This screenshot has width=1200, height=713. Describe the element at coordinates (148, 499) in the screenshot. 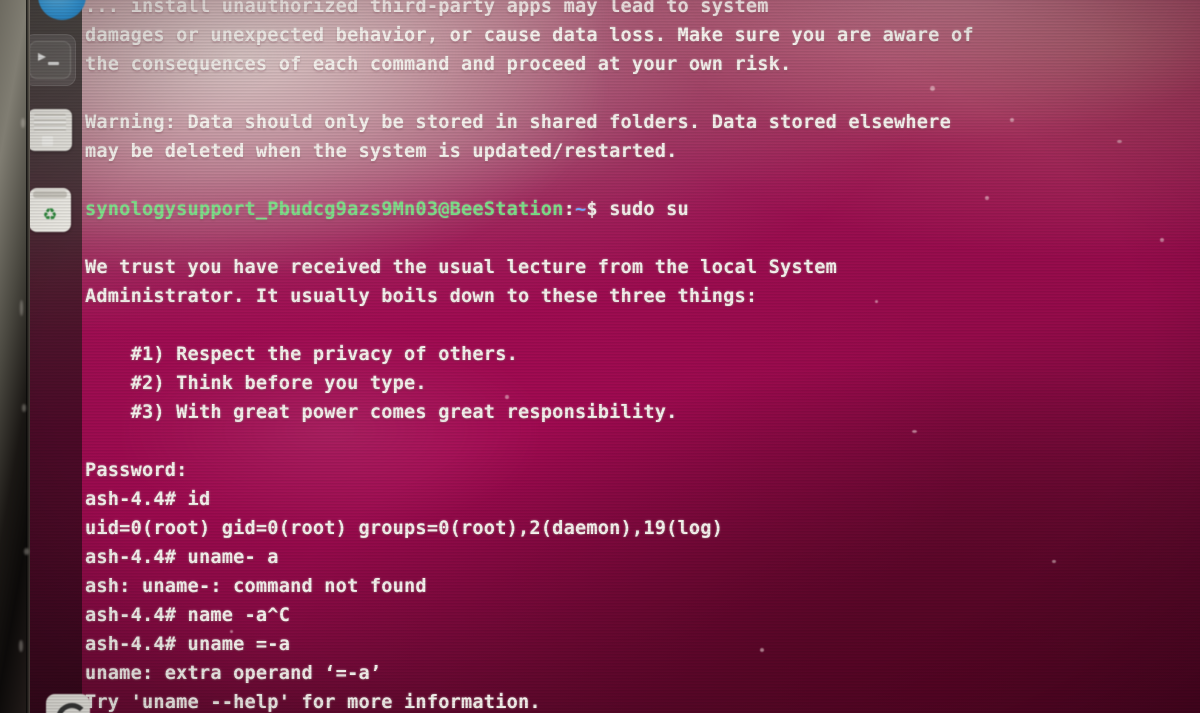

I see `terminal-line: ash-4.4# id` at that location.